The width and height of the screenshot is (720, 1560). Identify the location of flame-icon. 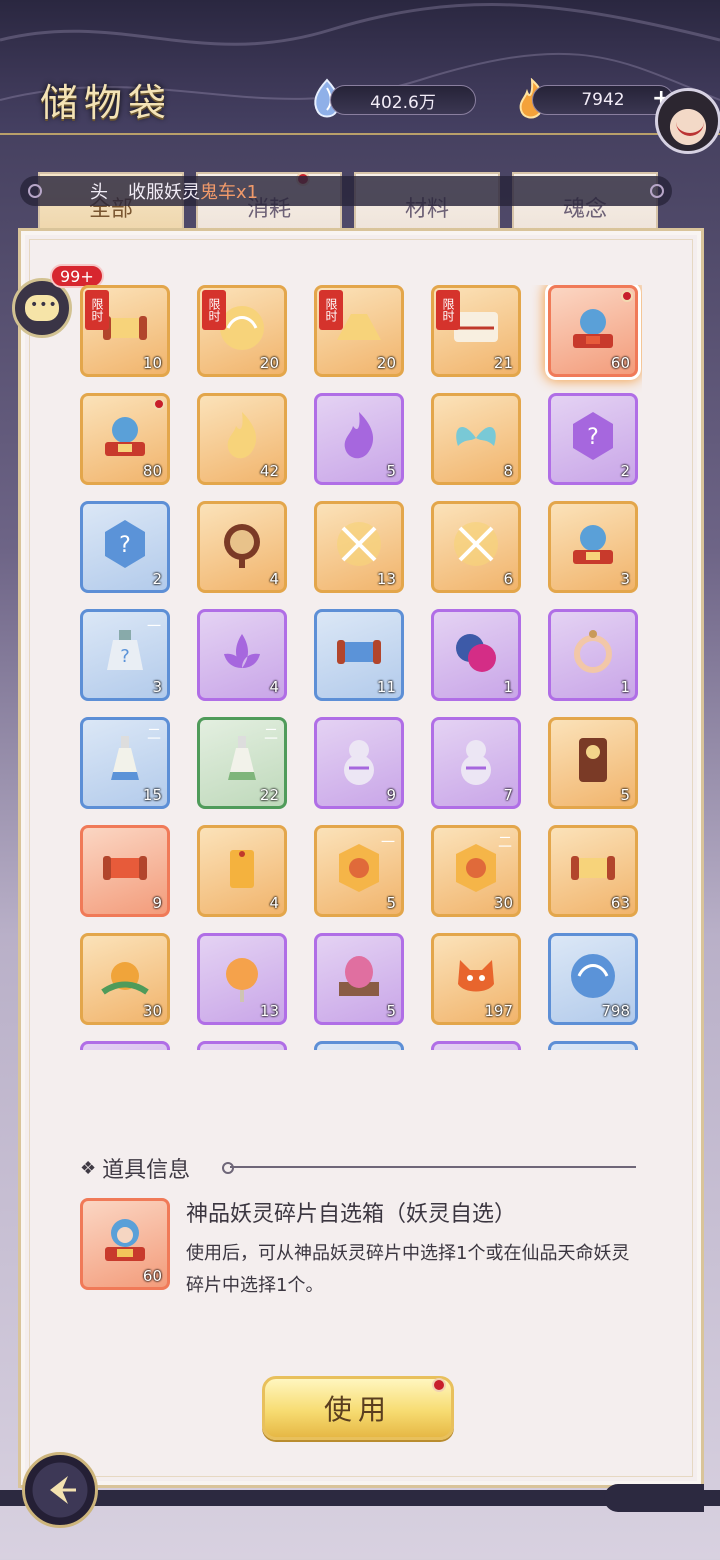
(242, 435).